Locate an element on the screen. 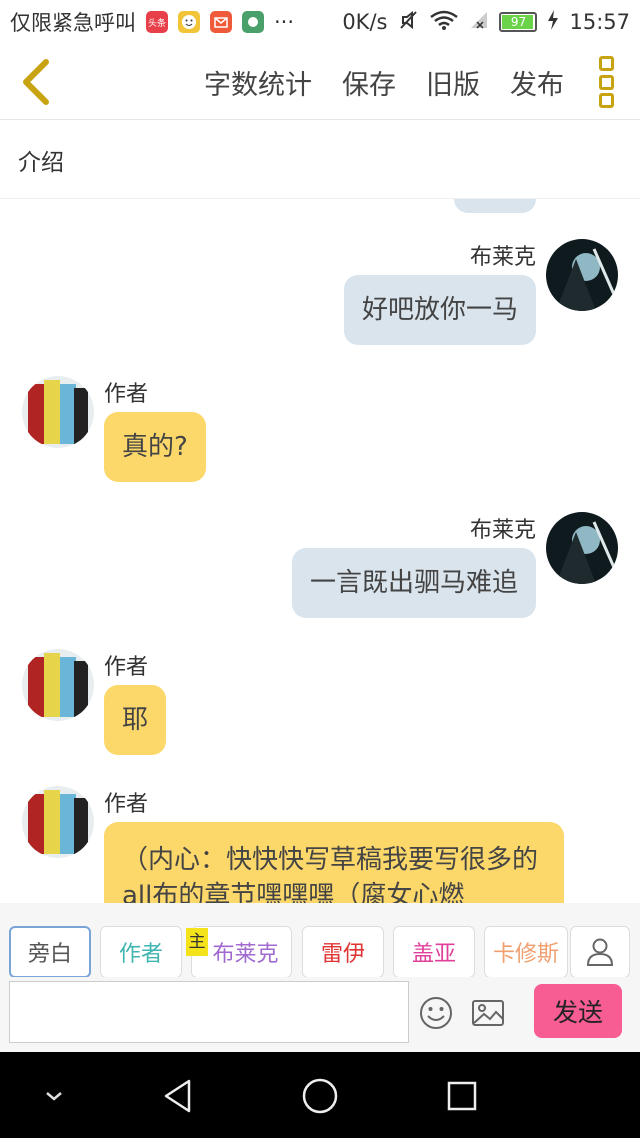 Image resolution: width=640 pixels, height=1138 pixels. intro-row: 介绍 is located at coordinates (320, 160).